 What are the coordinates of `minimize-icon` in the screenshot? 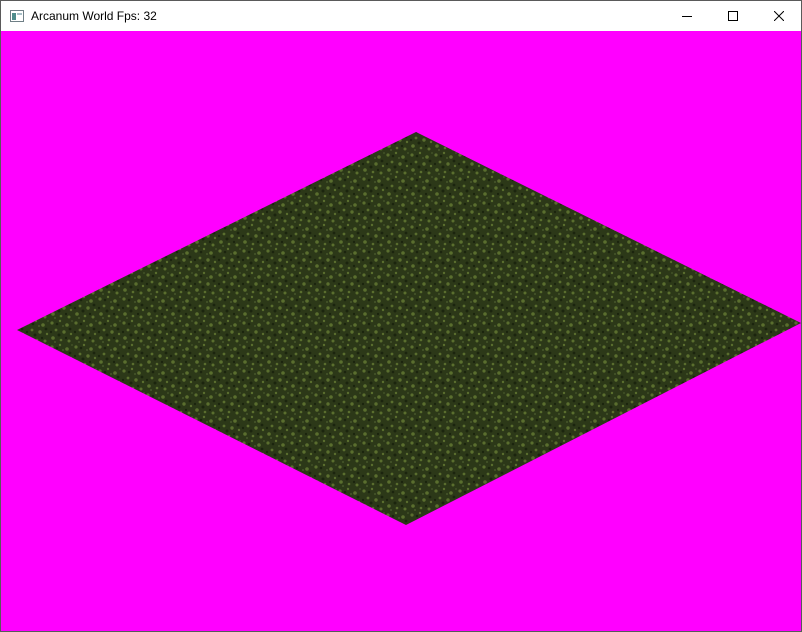 It's located at (687, 16).